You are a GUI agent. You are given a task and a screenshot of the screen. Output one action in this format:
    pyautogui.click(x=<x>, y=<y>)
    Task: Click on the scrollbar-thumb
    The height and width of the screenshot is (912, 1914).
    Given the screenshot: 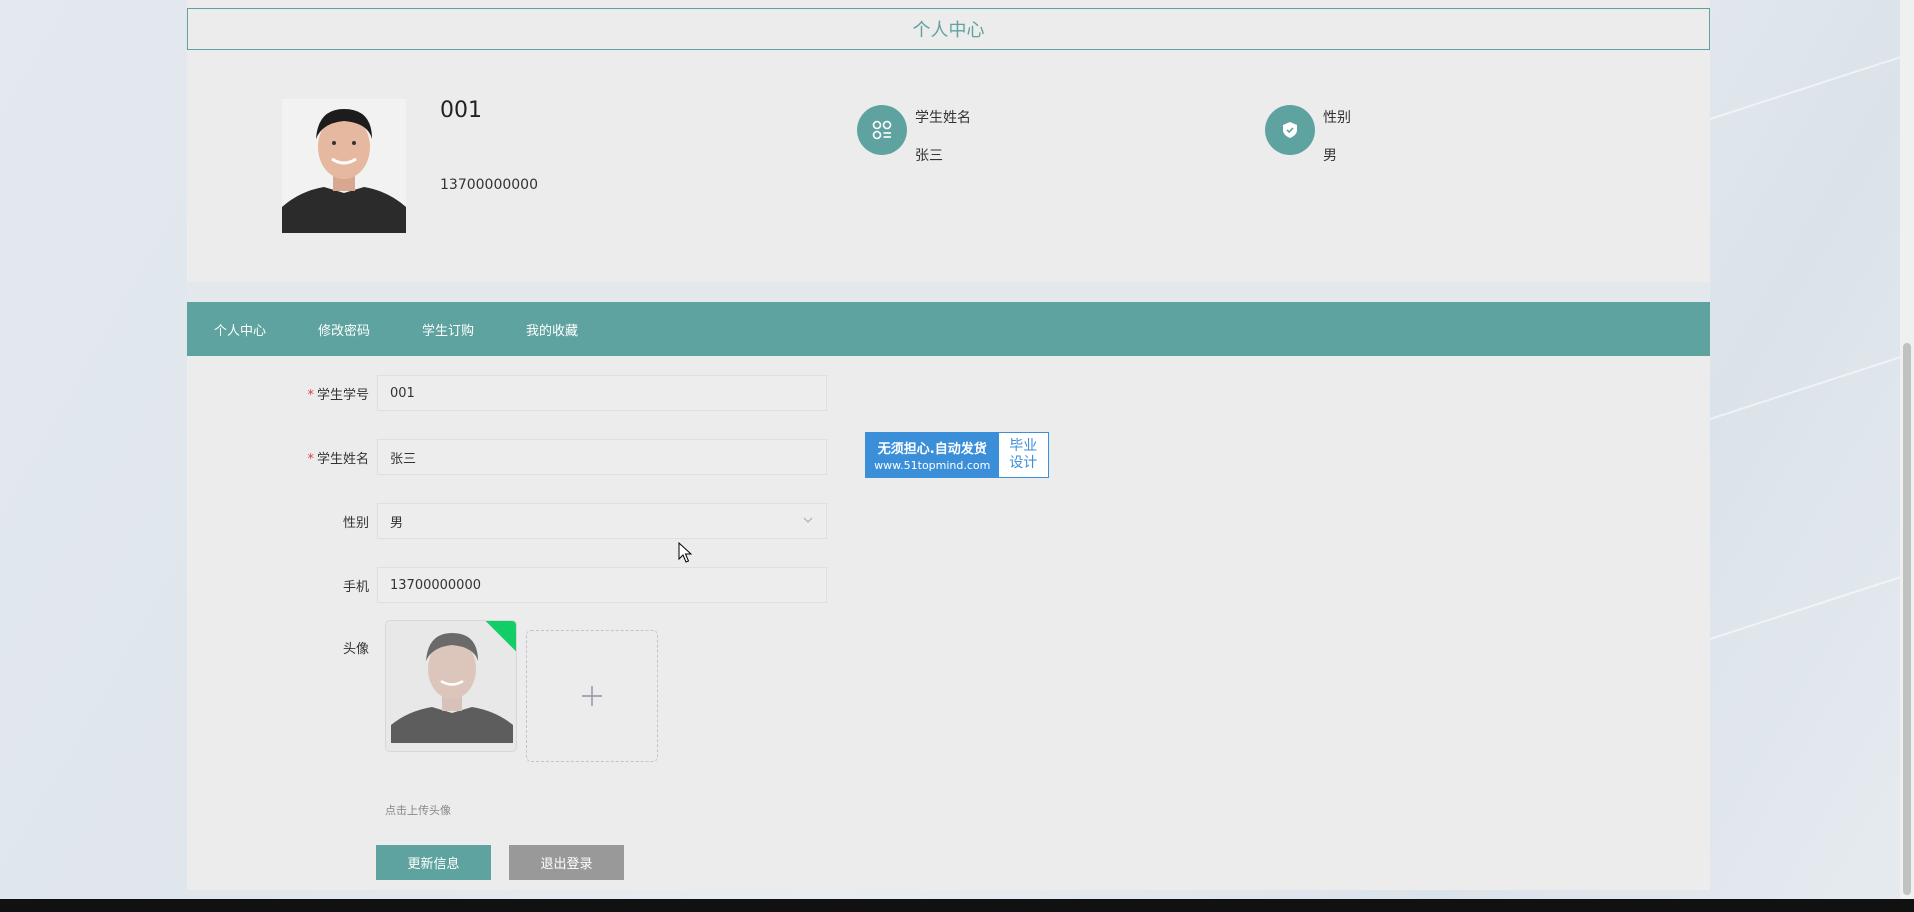 What is the action you would take?
    pyautogui.click(x=1907, y=619)
    